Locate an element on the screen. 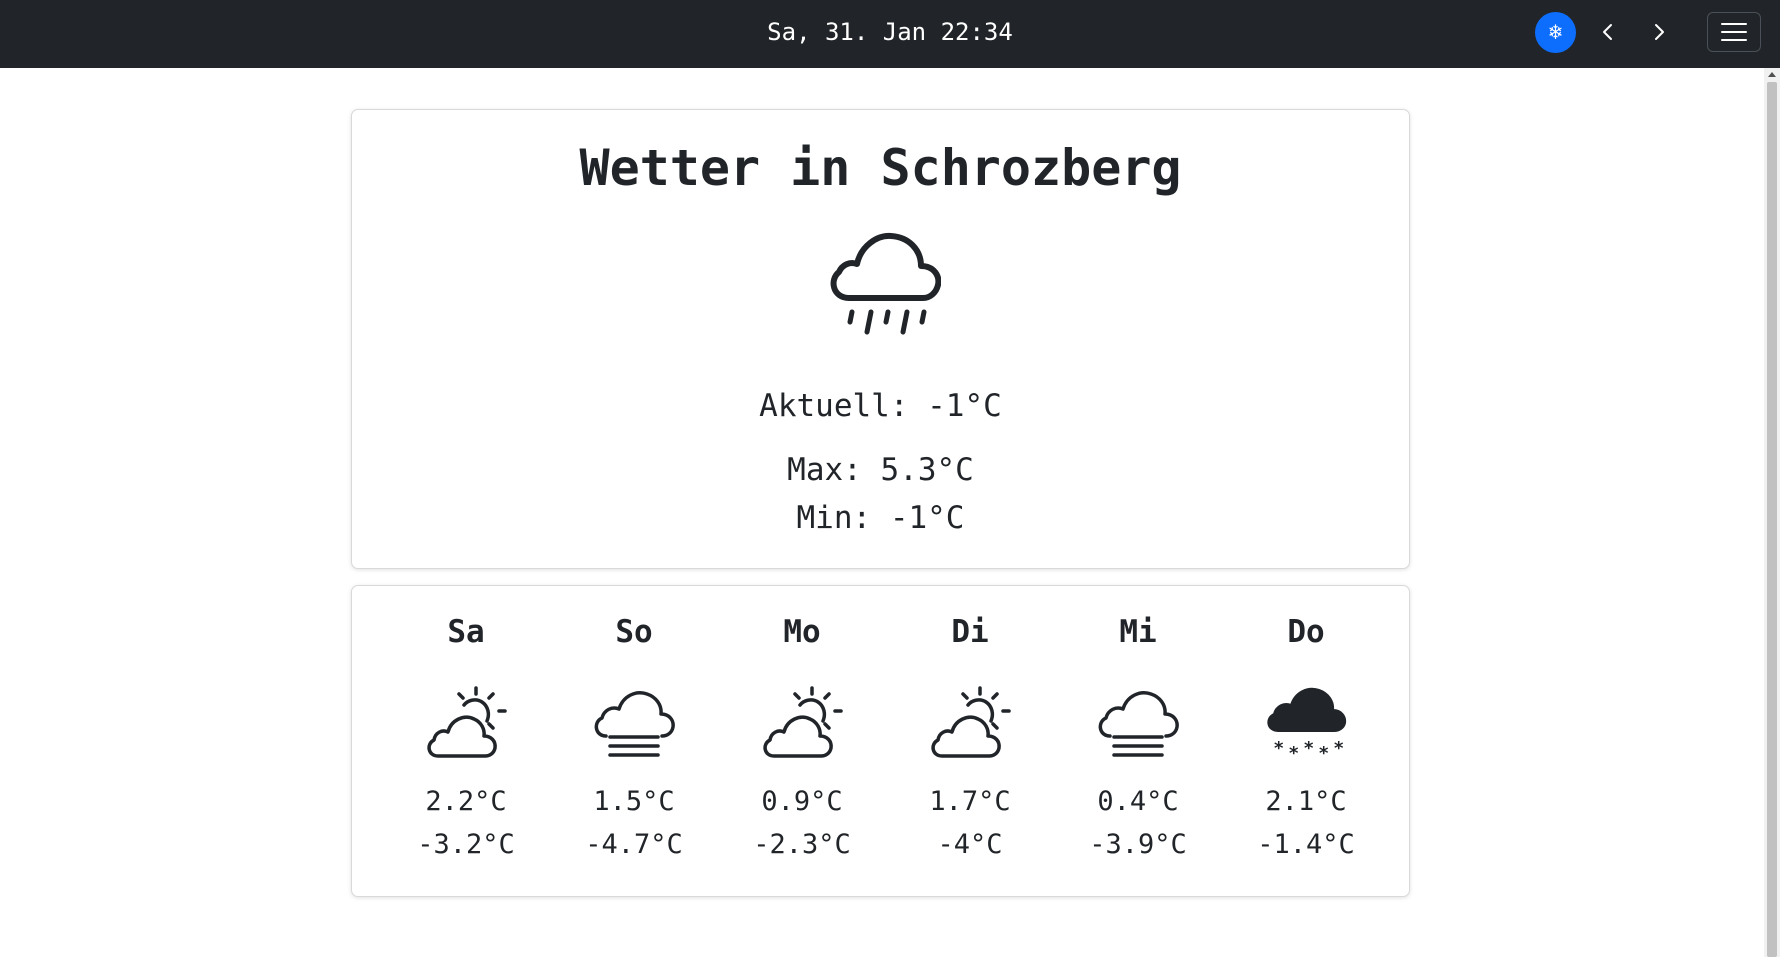 This screenshot has width=1780, height=957. forecast-max: 1.7°C is located at coordinates (970, 801).